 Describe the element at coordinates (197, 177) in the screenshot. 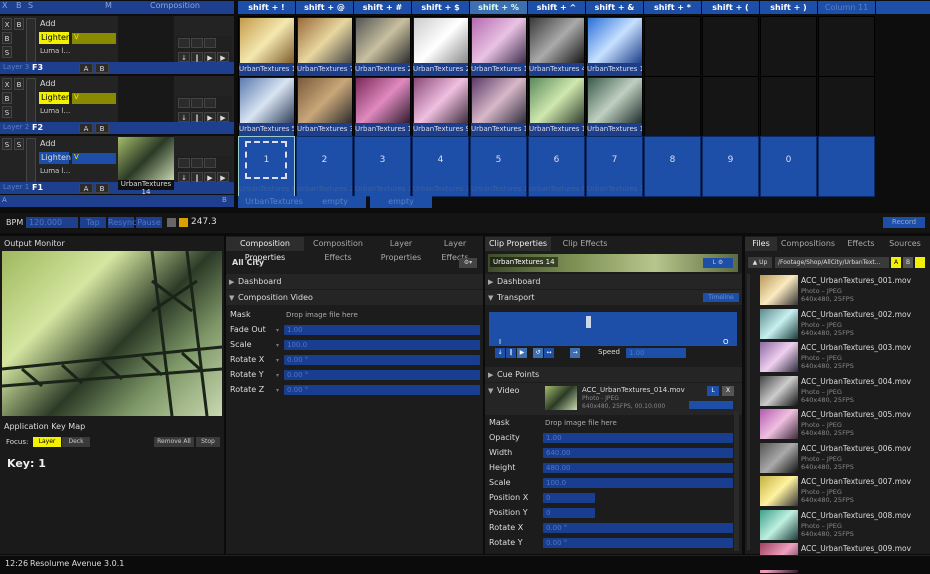

I see `layer-play-icon: ‖` at that location.